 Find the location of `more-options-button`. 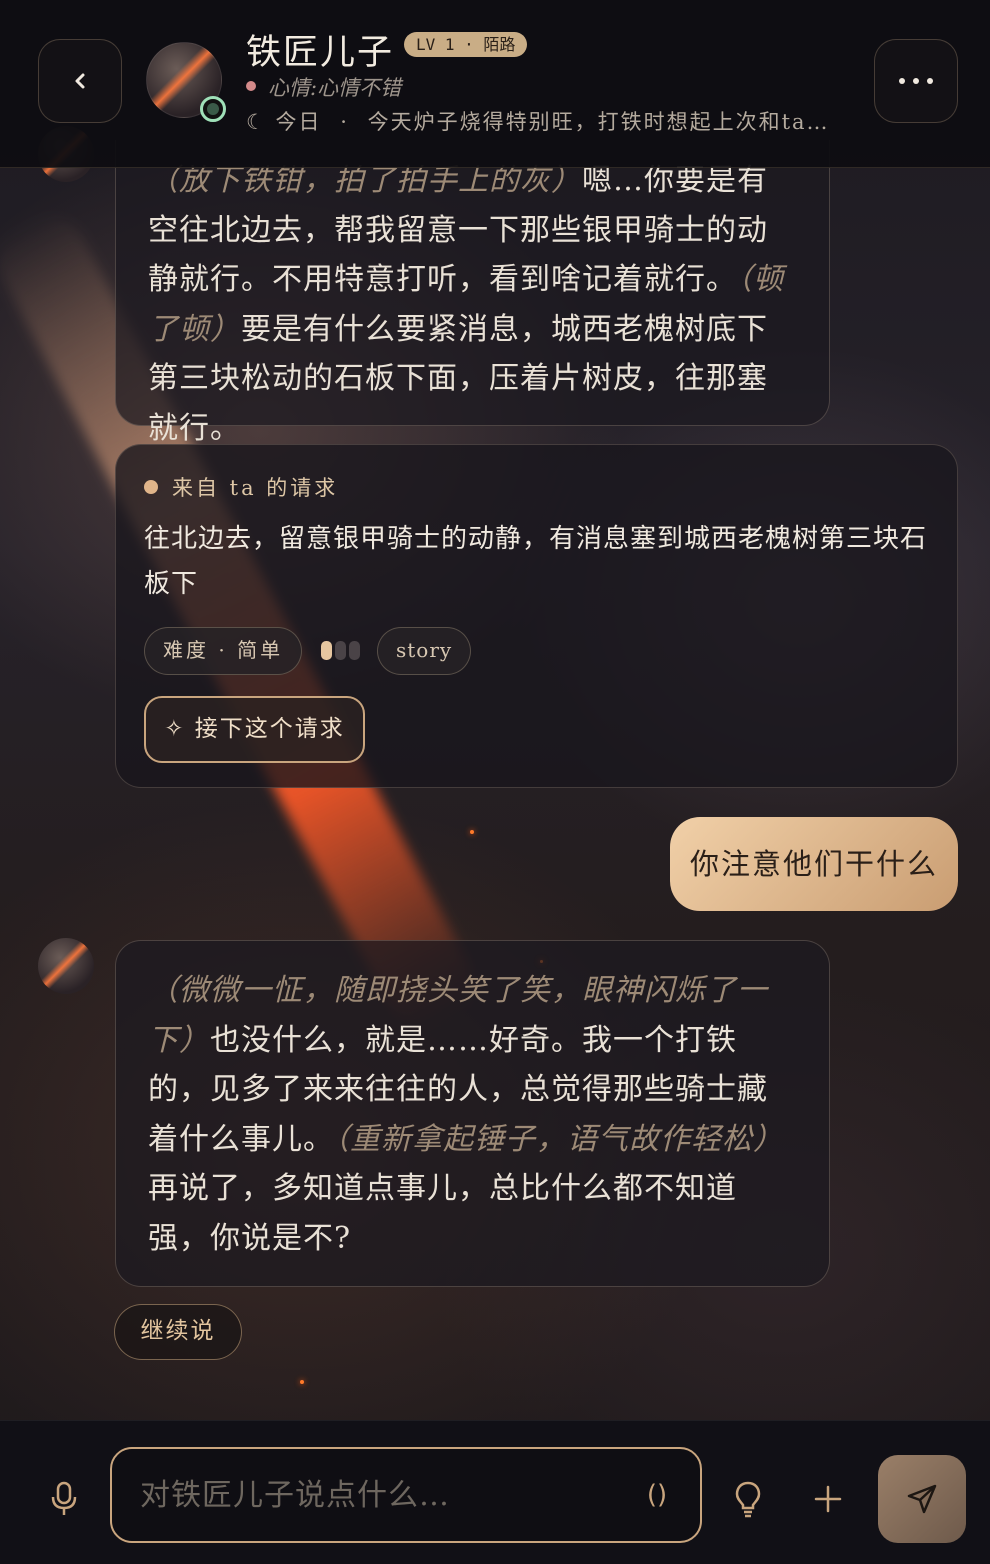

more-options-button is located at coordinates (916, 81).